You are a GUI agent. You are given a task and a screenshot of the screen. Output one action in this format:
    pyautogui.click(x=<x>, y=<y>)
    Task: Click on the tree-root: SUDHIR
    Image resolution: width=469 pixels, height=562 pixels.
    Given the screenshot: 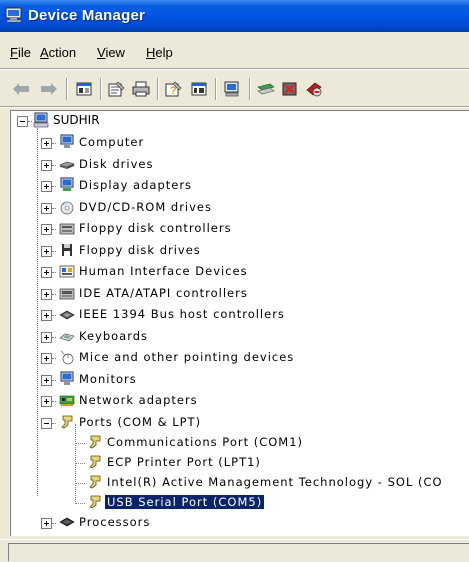 What is the action you would take?
    pyautogui.click(x=240, y=121)
    